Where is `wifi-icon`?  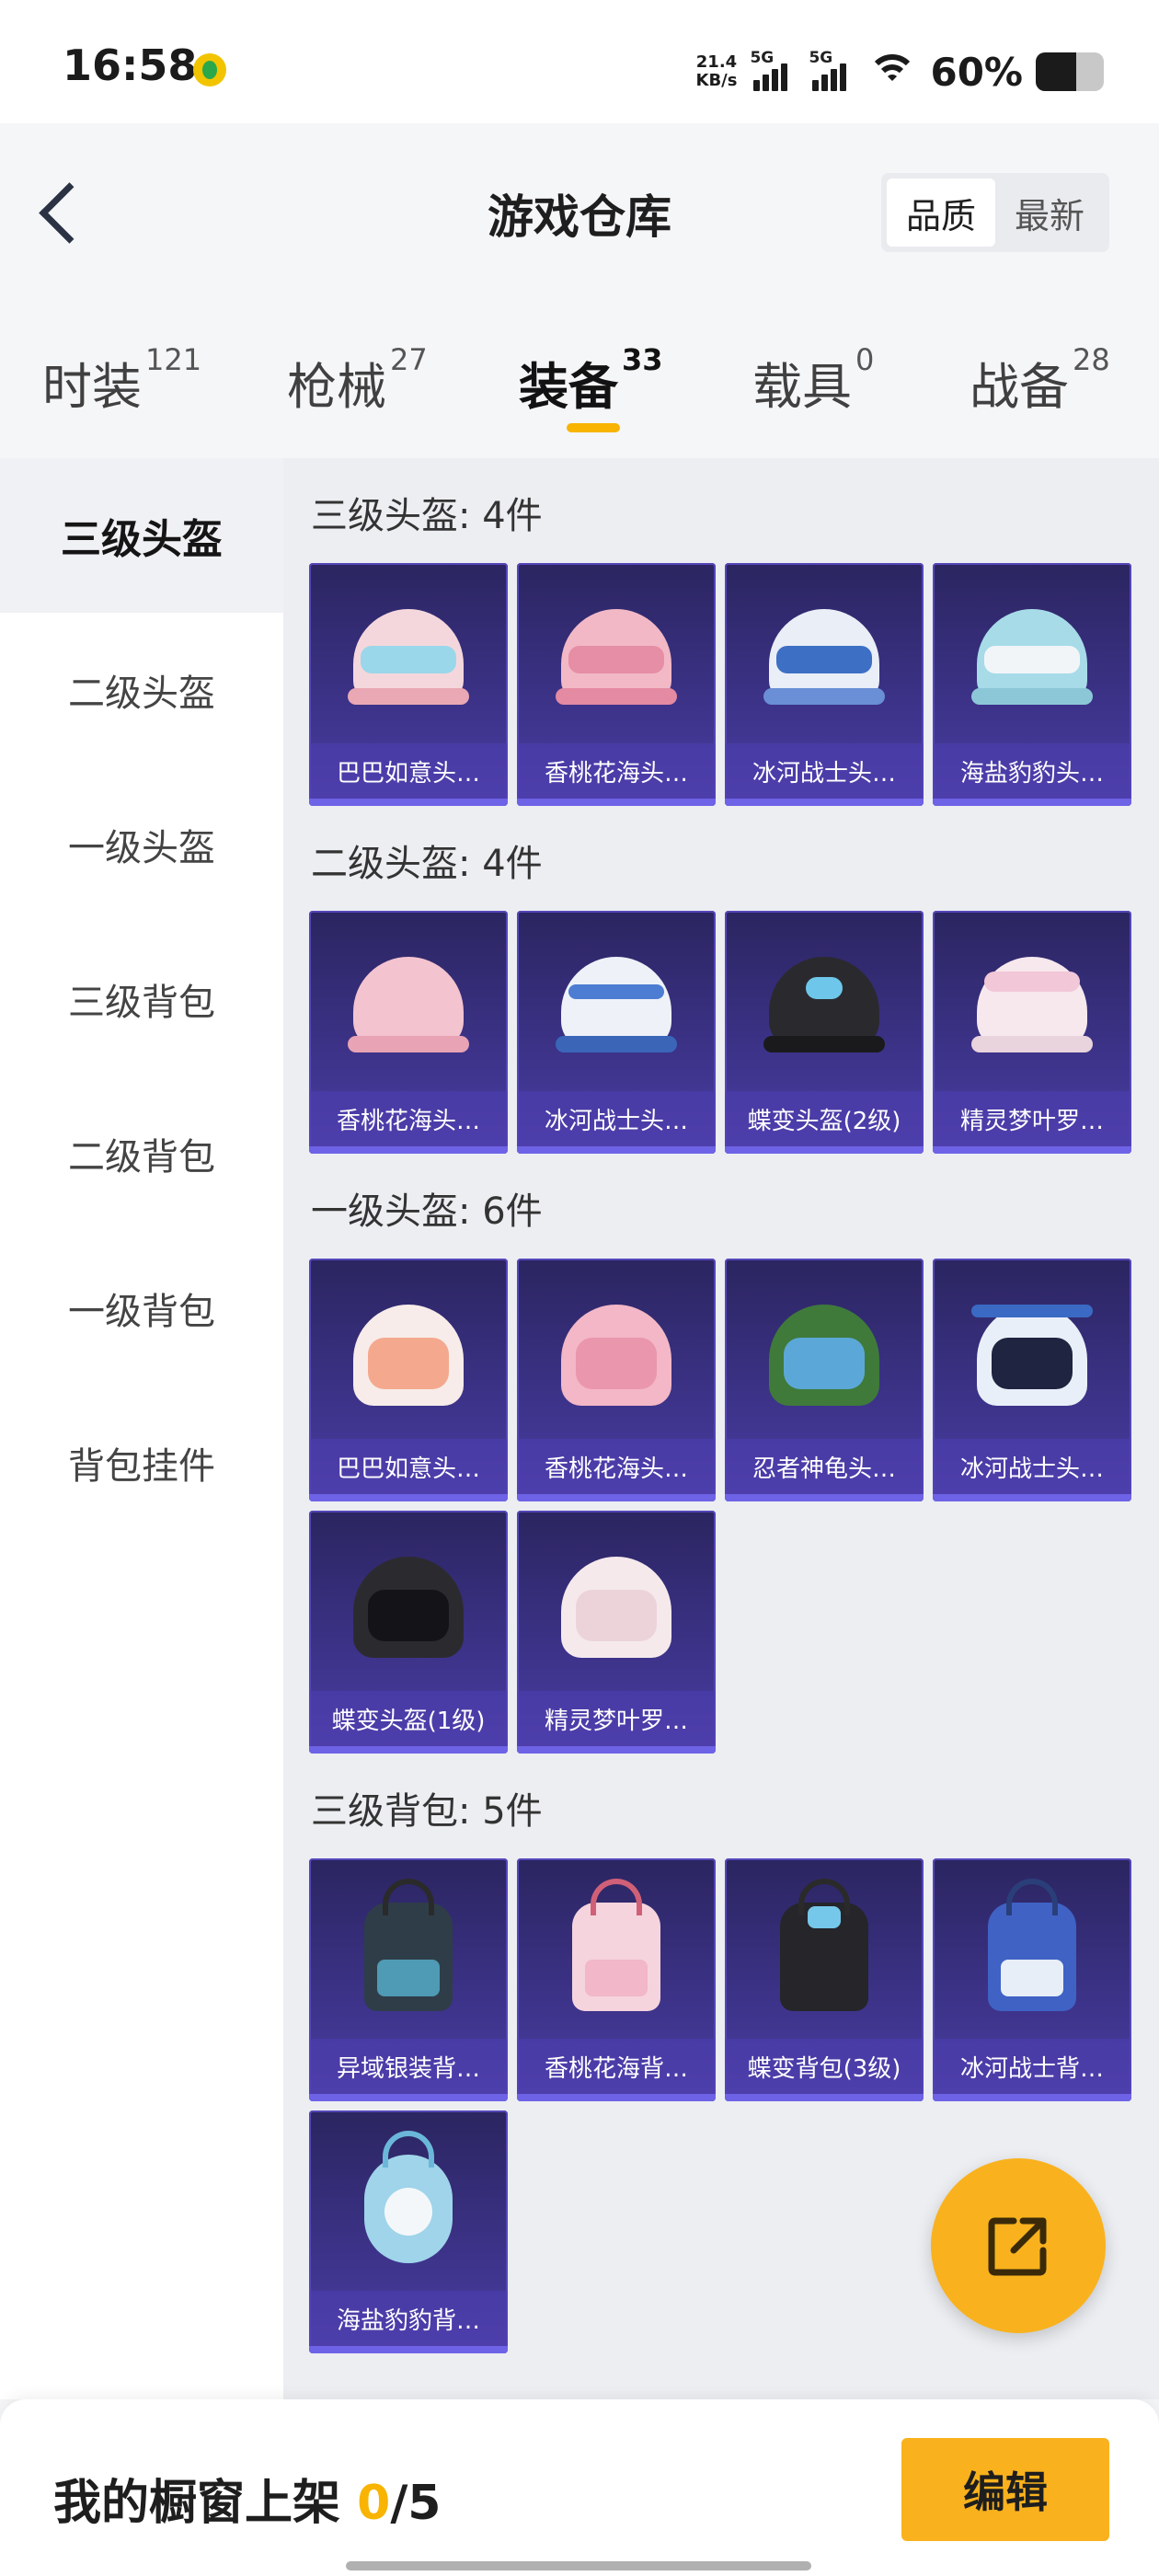
wifi-icon is located at coordinates (892, 71).